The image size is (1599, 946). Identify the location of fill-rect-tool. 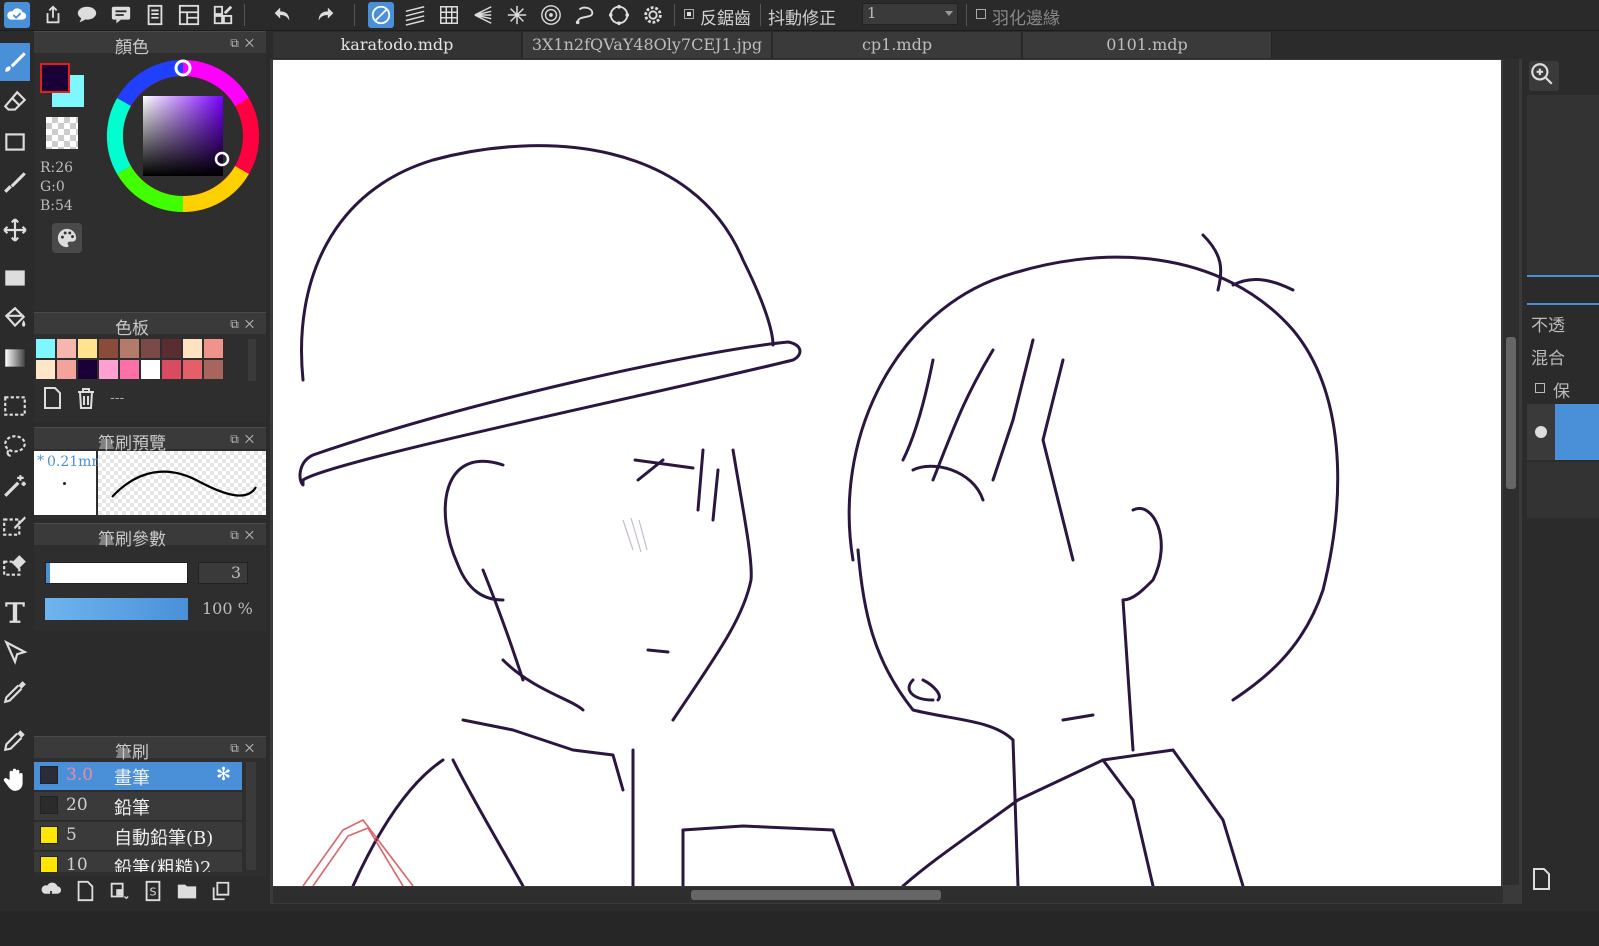
(15, 278).